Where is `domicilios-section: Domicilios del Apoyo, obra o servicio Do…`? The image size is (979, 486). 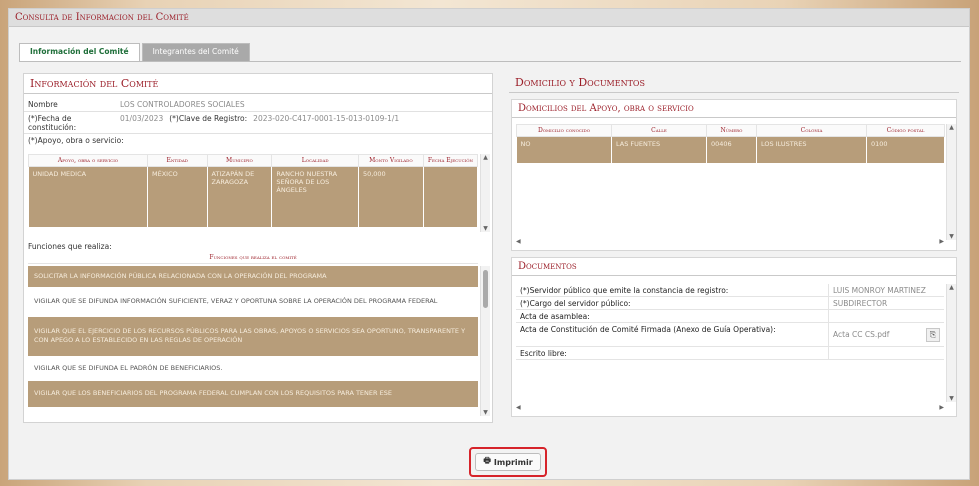 domicilios-section: Domicilios del Apoyo, obra o servicio Do… is located at coordinates (734, 175).